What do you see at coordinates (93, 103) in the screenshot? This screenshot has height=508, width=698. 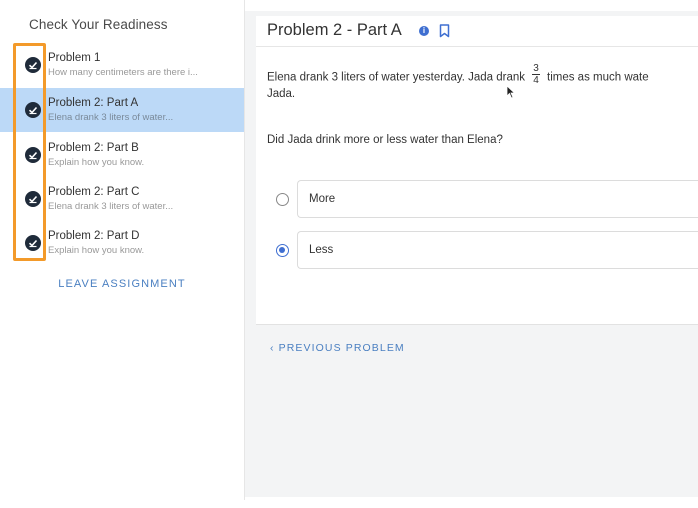 I see `sidebar-item-title: Problem 2: Part A` at bounding box center [93, 103].